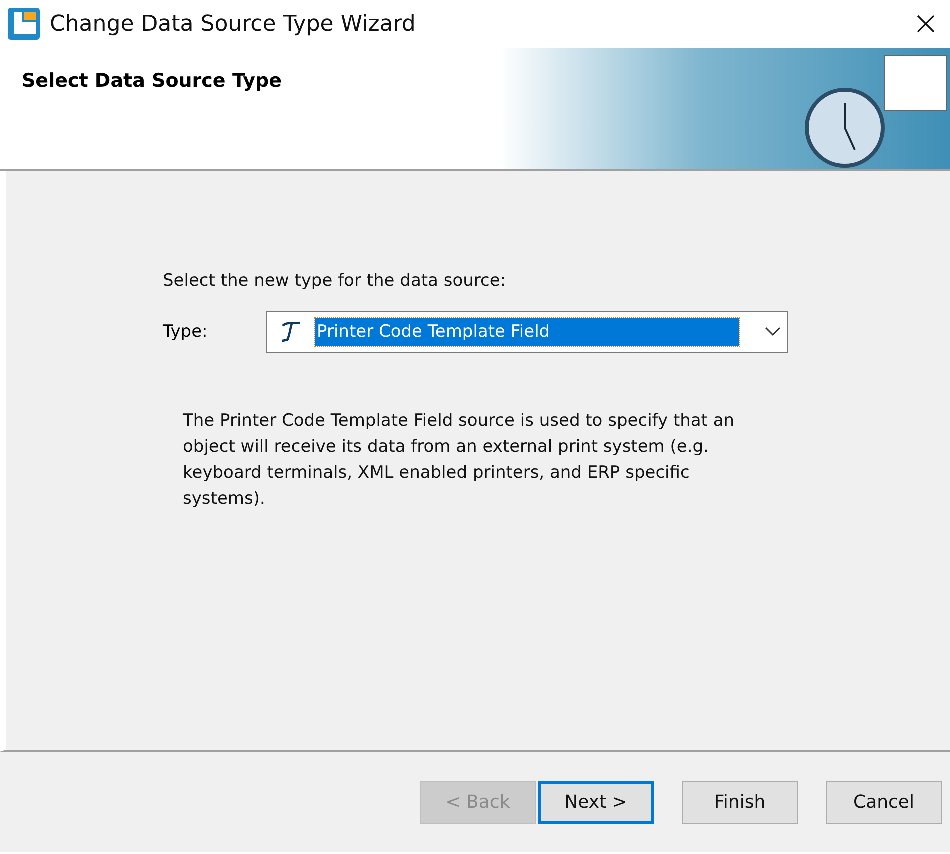  I want to click on wizard-button: Cancel, so click(884, 802).